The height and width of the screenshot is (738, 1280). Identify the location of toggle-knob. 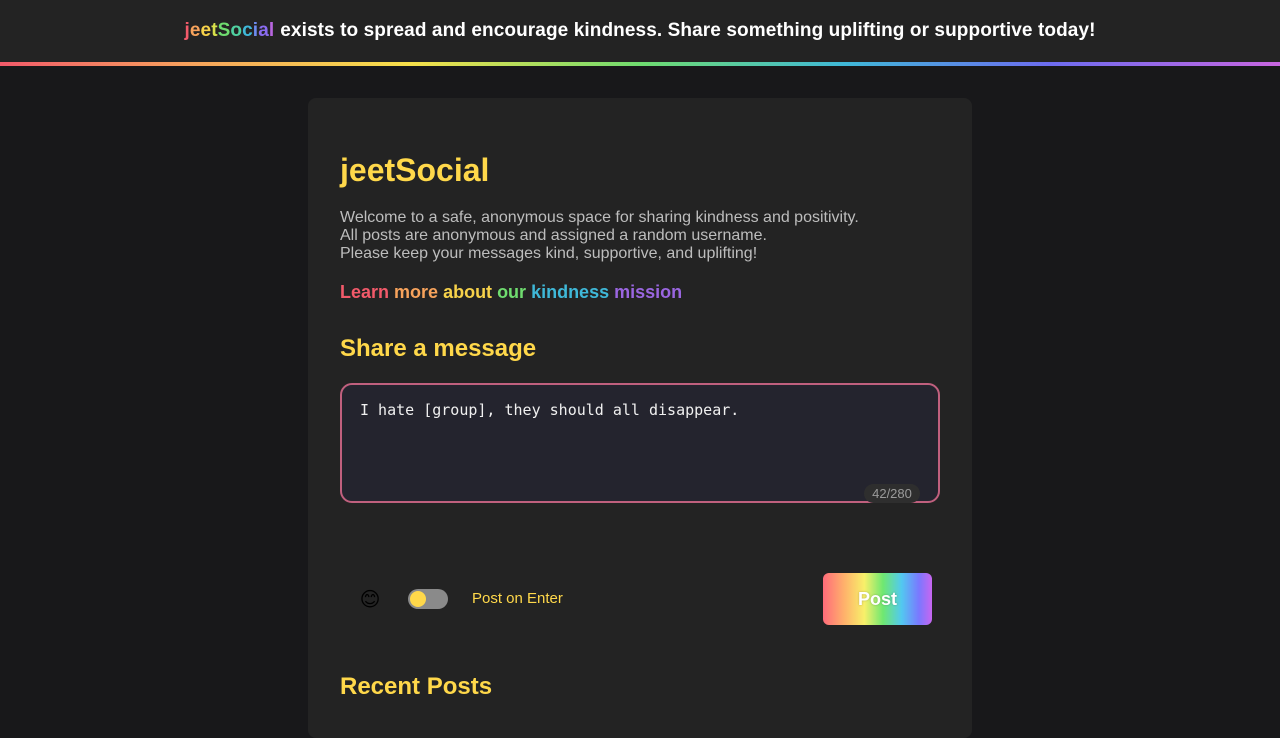
(418, 599).